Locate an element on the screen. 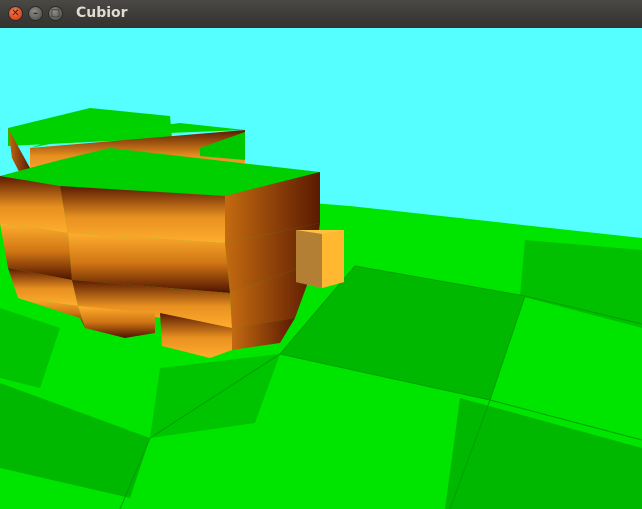 Image resolution: width=642 pixels, height=509 pixels. maximize-icon: □ is located at coordinates (55, 13).